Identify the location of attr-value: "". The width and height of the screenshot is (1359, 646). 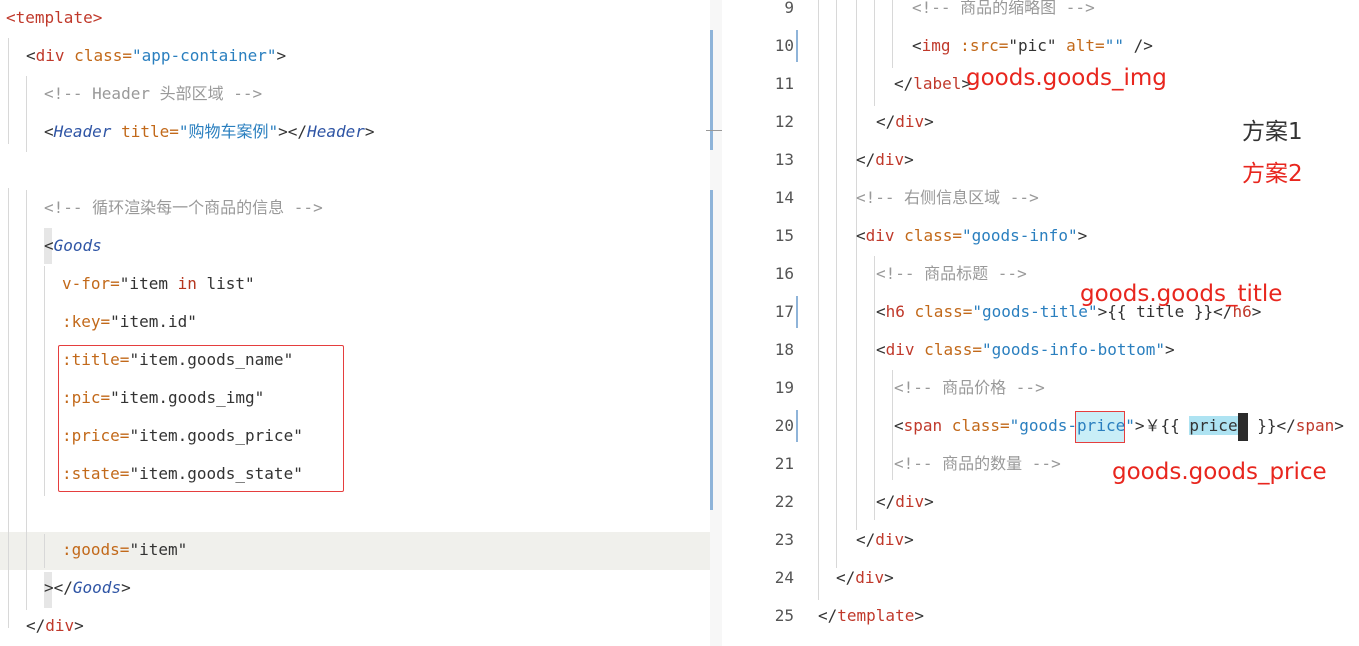
(1114, 45).